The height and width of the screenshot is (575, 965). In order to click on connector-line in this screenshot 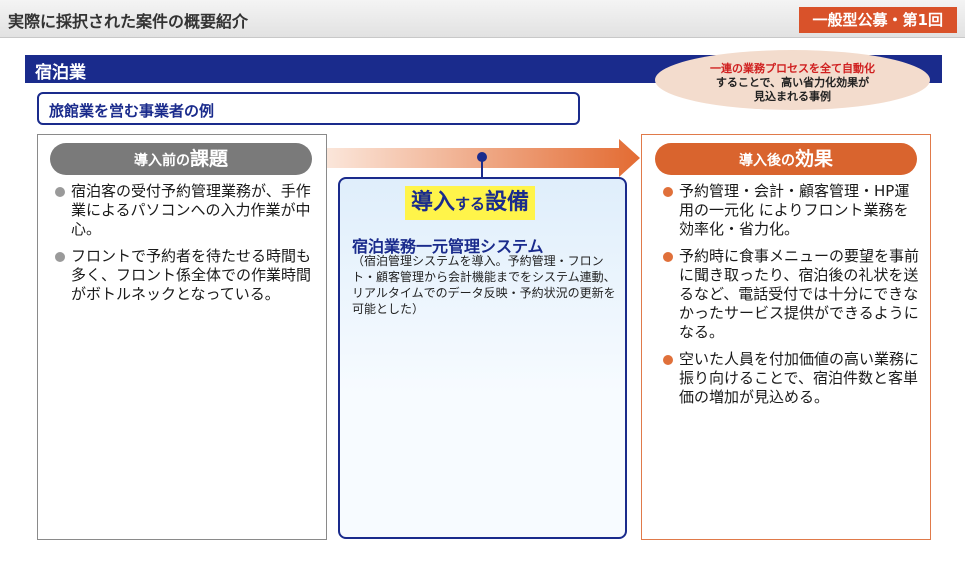, I will do `click(482, 169)`.